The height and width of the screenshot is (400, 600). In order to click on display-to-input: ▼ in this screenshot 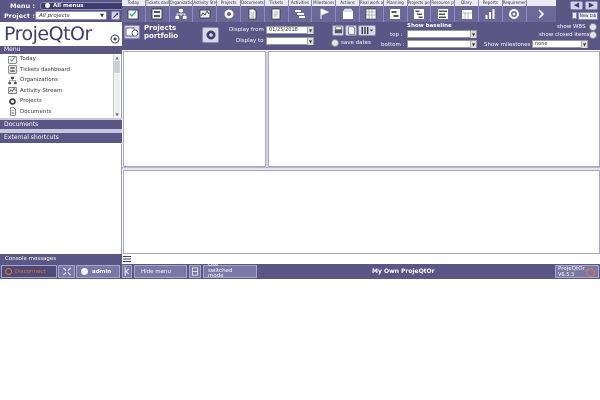, I will do `click(290, 41)`.